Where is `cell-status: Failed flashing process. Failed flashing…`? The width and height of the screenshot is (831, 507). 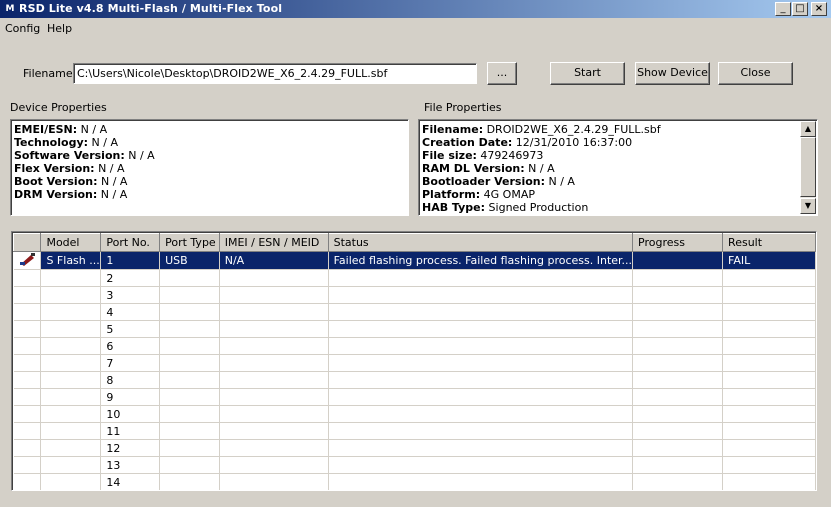
cell-status: Failed flashing process. Failed flashing… is located at coordinates (481, 260).